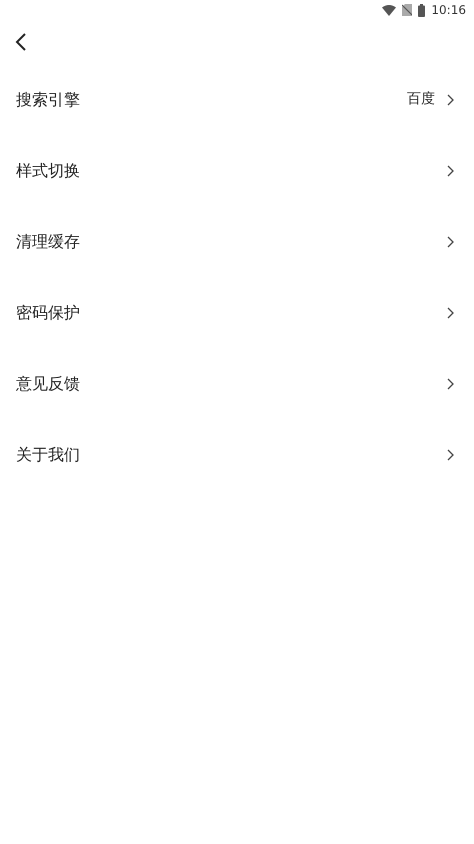 Image resolution: width=474 pixels, height=844 pixels. Describe the element at coordinates (237, 383) in the screenshot. I see `settings-row: 意见反馈` at that location.